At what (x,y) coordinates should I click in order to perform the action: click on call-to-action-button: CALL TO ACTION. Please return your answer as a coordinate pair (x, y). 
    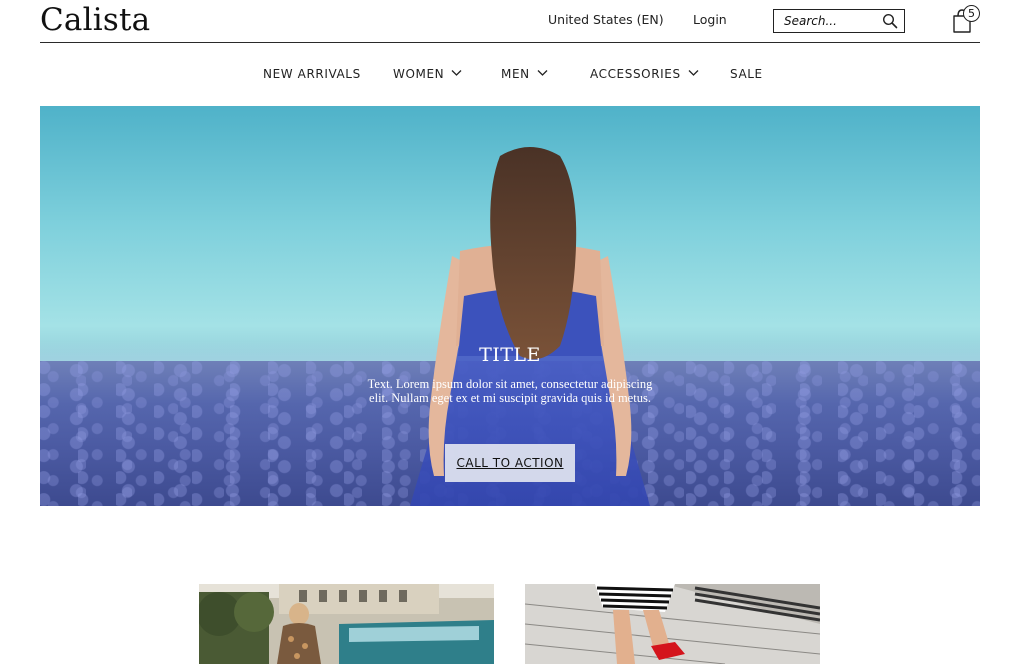
    Looking at the image, I should click on (510, 463).